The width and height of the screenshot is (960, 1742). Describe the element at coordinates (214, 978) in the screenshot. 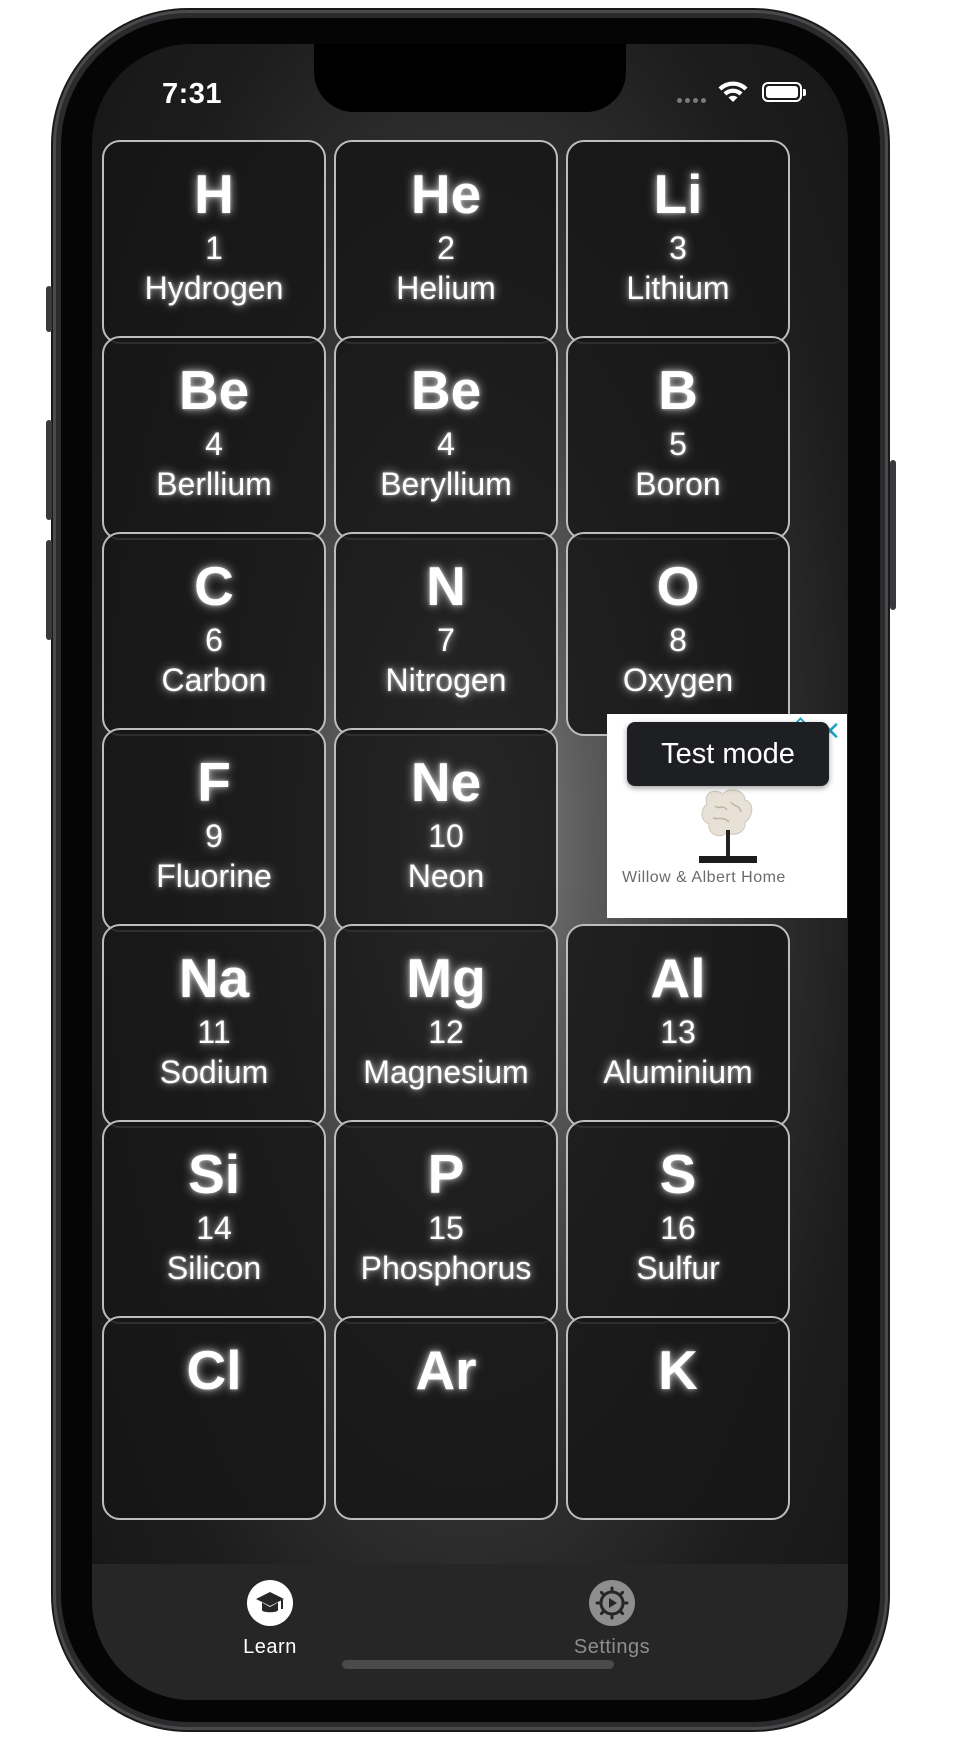

I see `element-symbol: Na` at that location.